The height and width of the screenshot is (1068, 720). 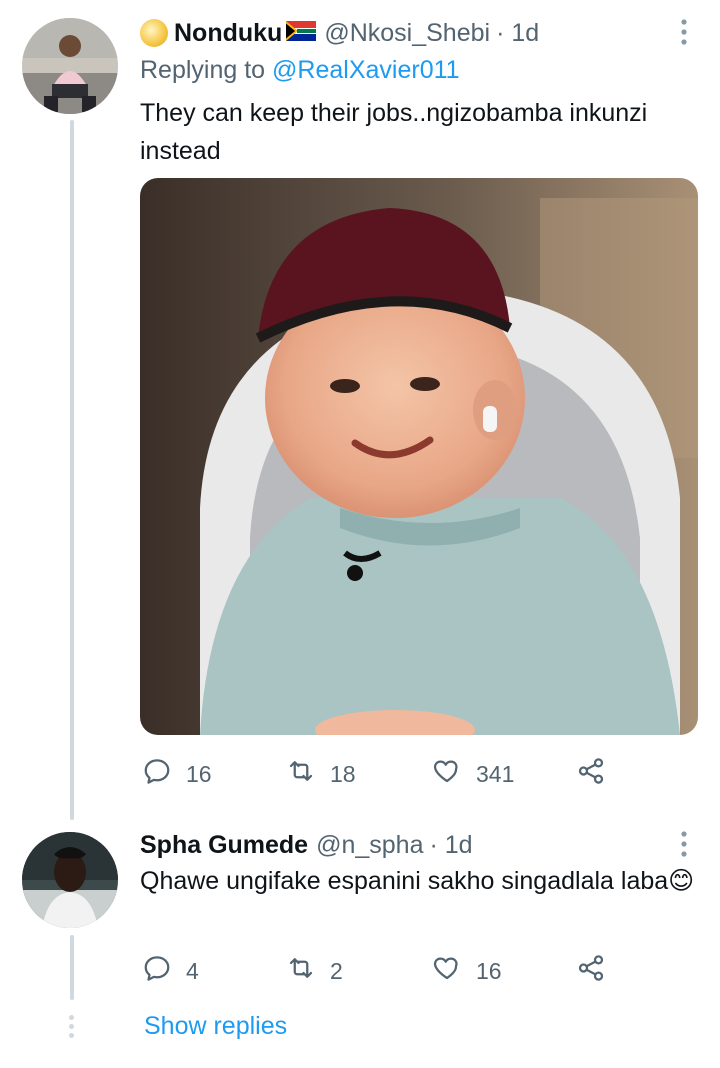 I want to click on tweet2-header: Spha Gumede @n_spha · 1d, so click(x=306, y=845).